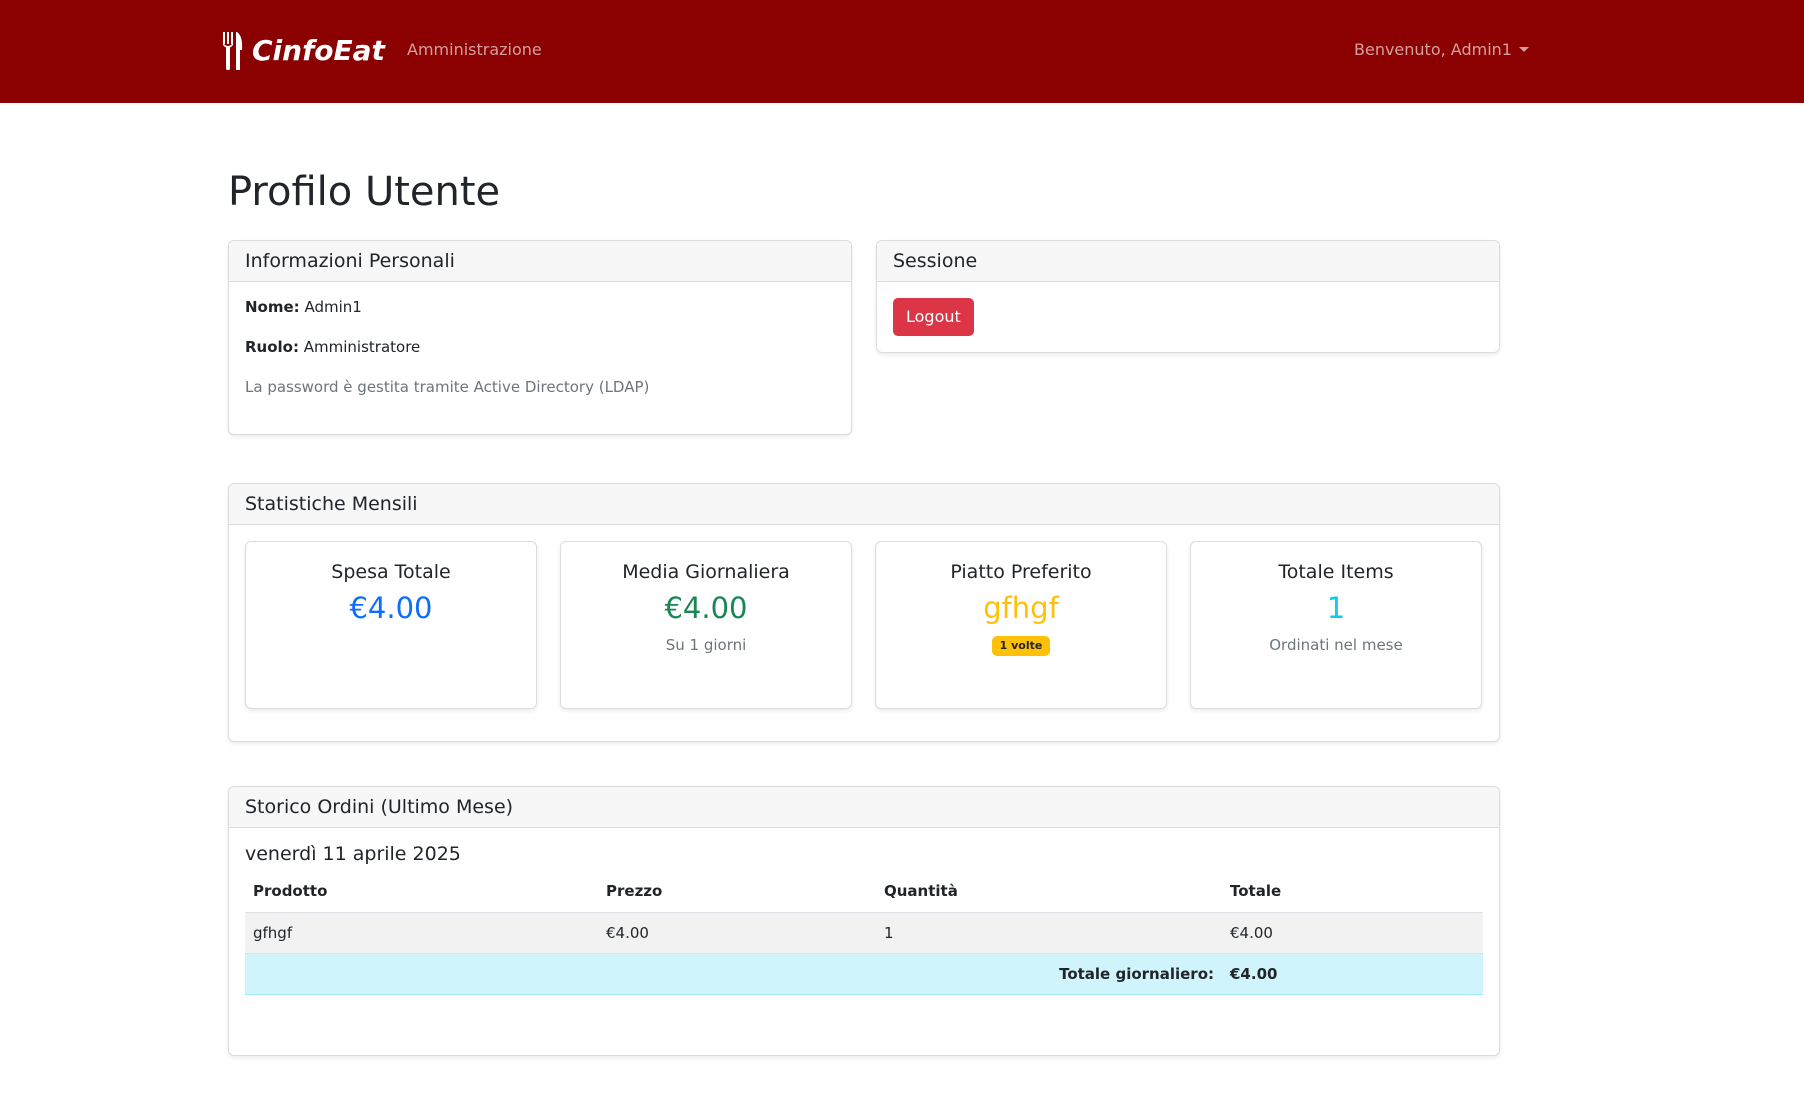 The height and width of the screenshot is (1120, 1804). Describe the element at coordinates (1433, 49) in the screenshot. I see `user-menu-label: Benvenuto, Admin1` at that location.